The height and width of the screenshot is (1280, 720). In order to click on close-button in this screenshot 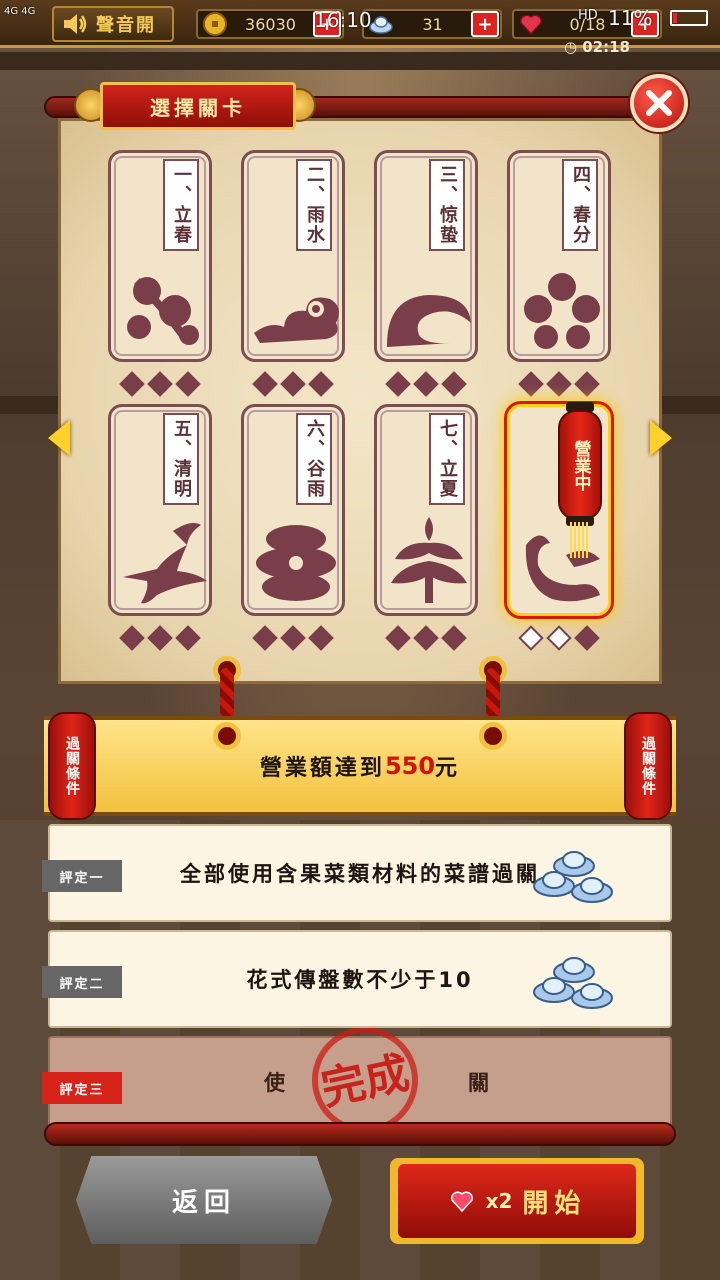, I will do `click(659, 103)`.